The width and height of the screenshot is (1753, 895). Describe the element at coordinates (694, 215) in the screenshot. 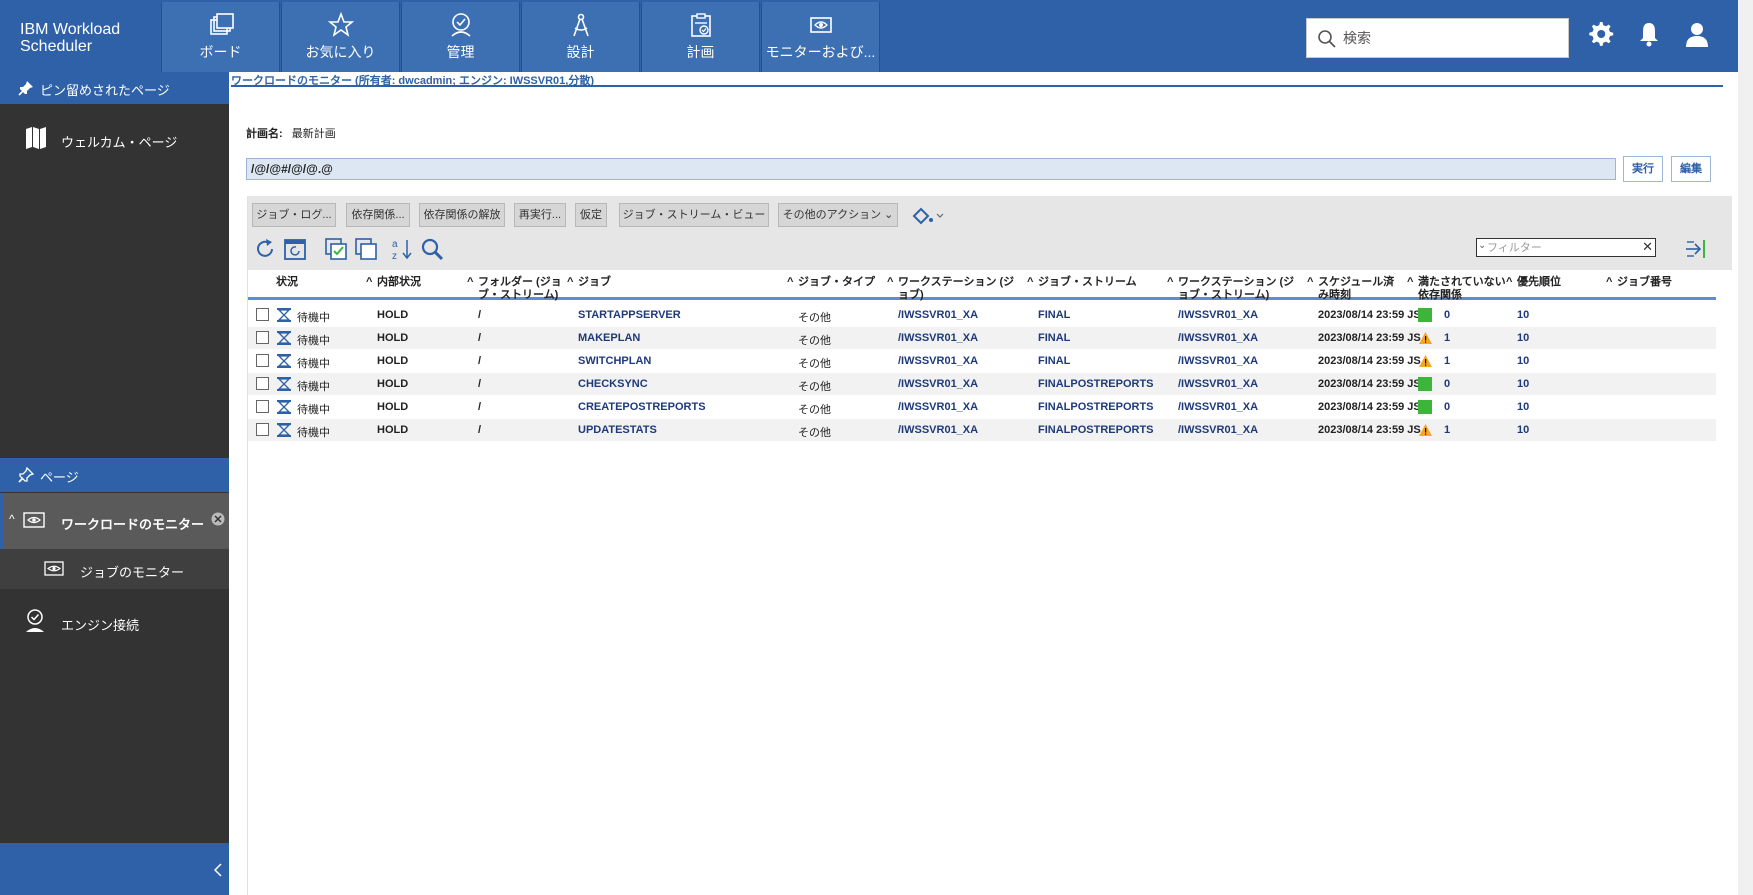

I see `job-stream-view-button: ジョブ・ストリーム・ビュー` at that location.